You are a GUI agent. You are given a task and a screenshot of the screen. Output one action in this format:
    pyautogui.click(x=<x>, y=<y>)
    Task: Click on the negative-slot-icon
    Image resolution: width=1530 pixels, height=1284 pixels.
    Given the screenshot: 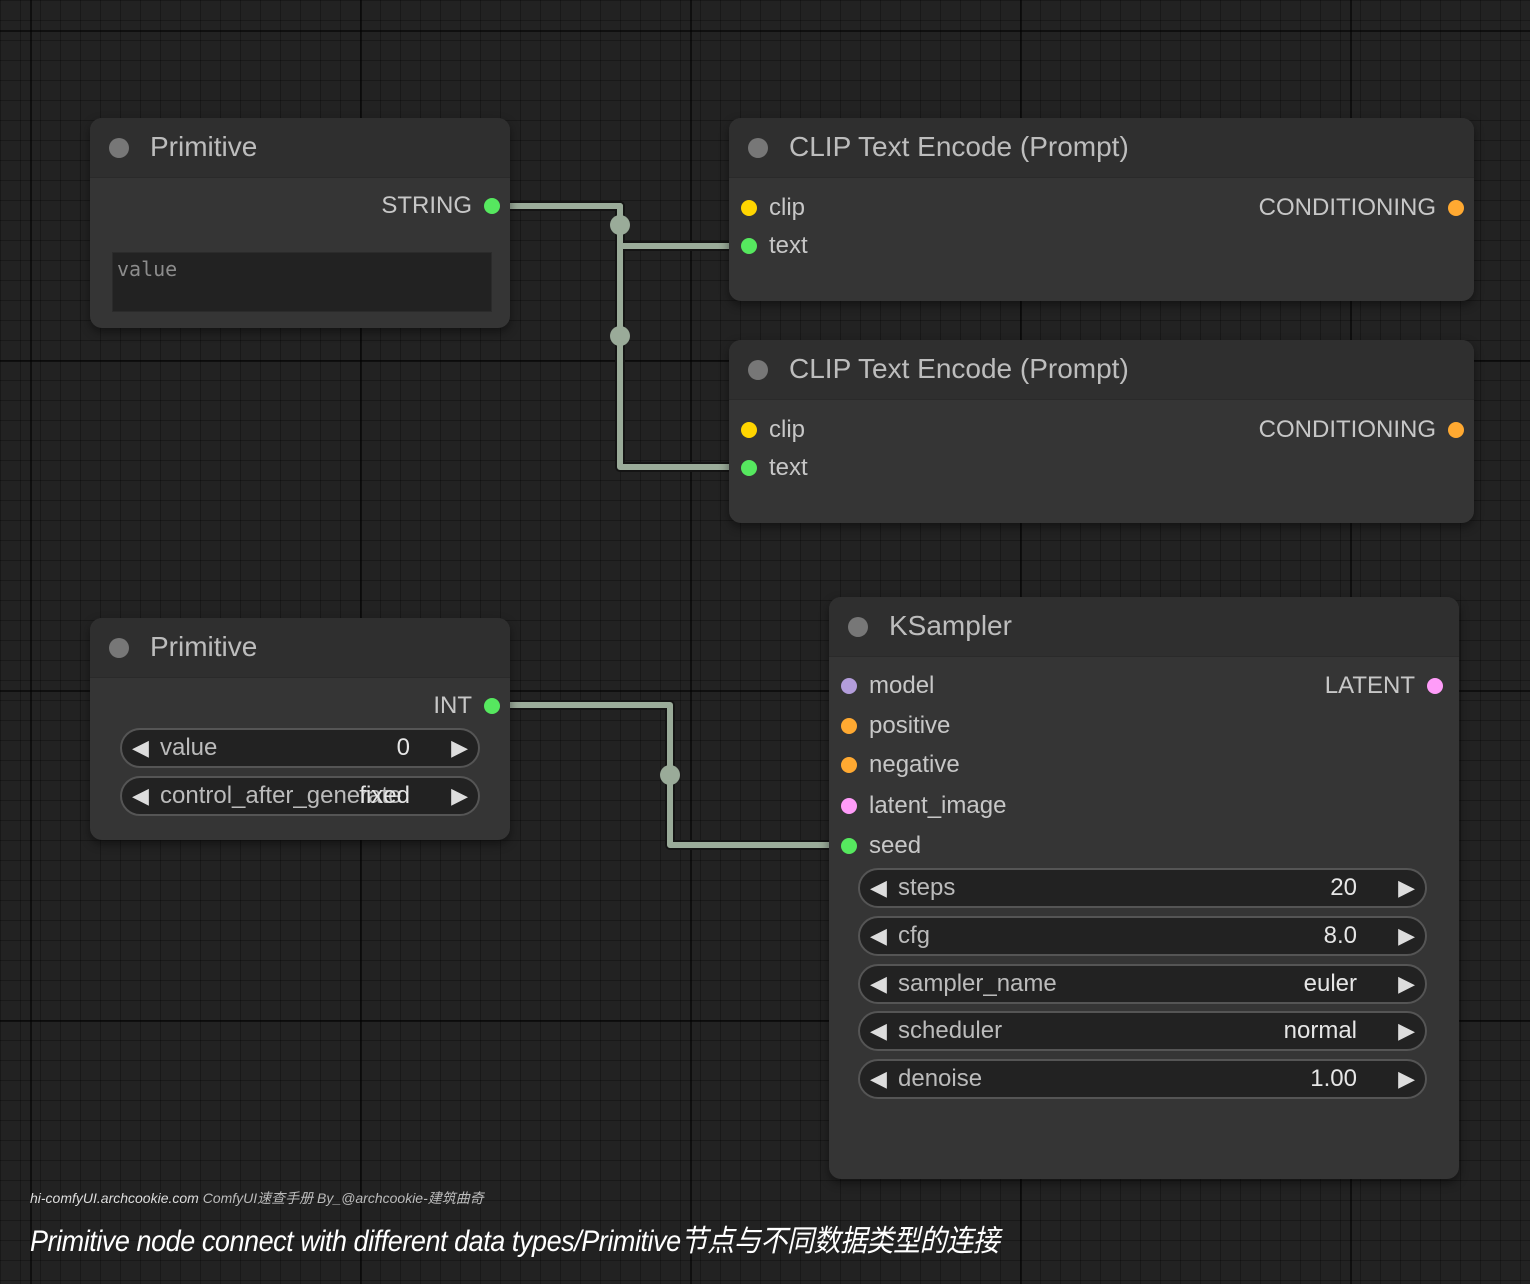 What is the action you would take?
    pyautogui.click(x=849, y=765)
    